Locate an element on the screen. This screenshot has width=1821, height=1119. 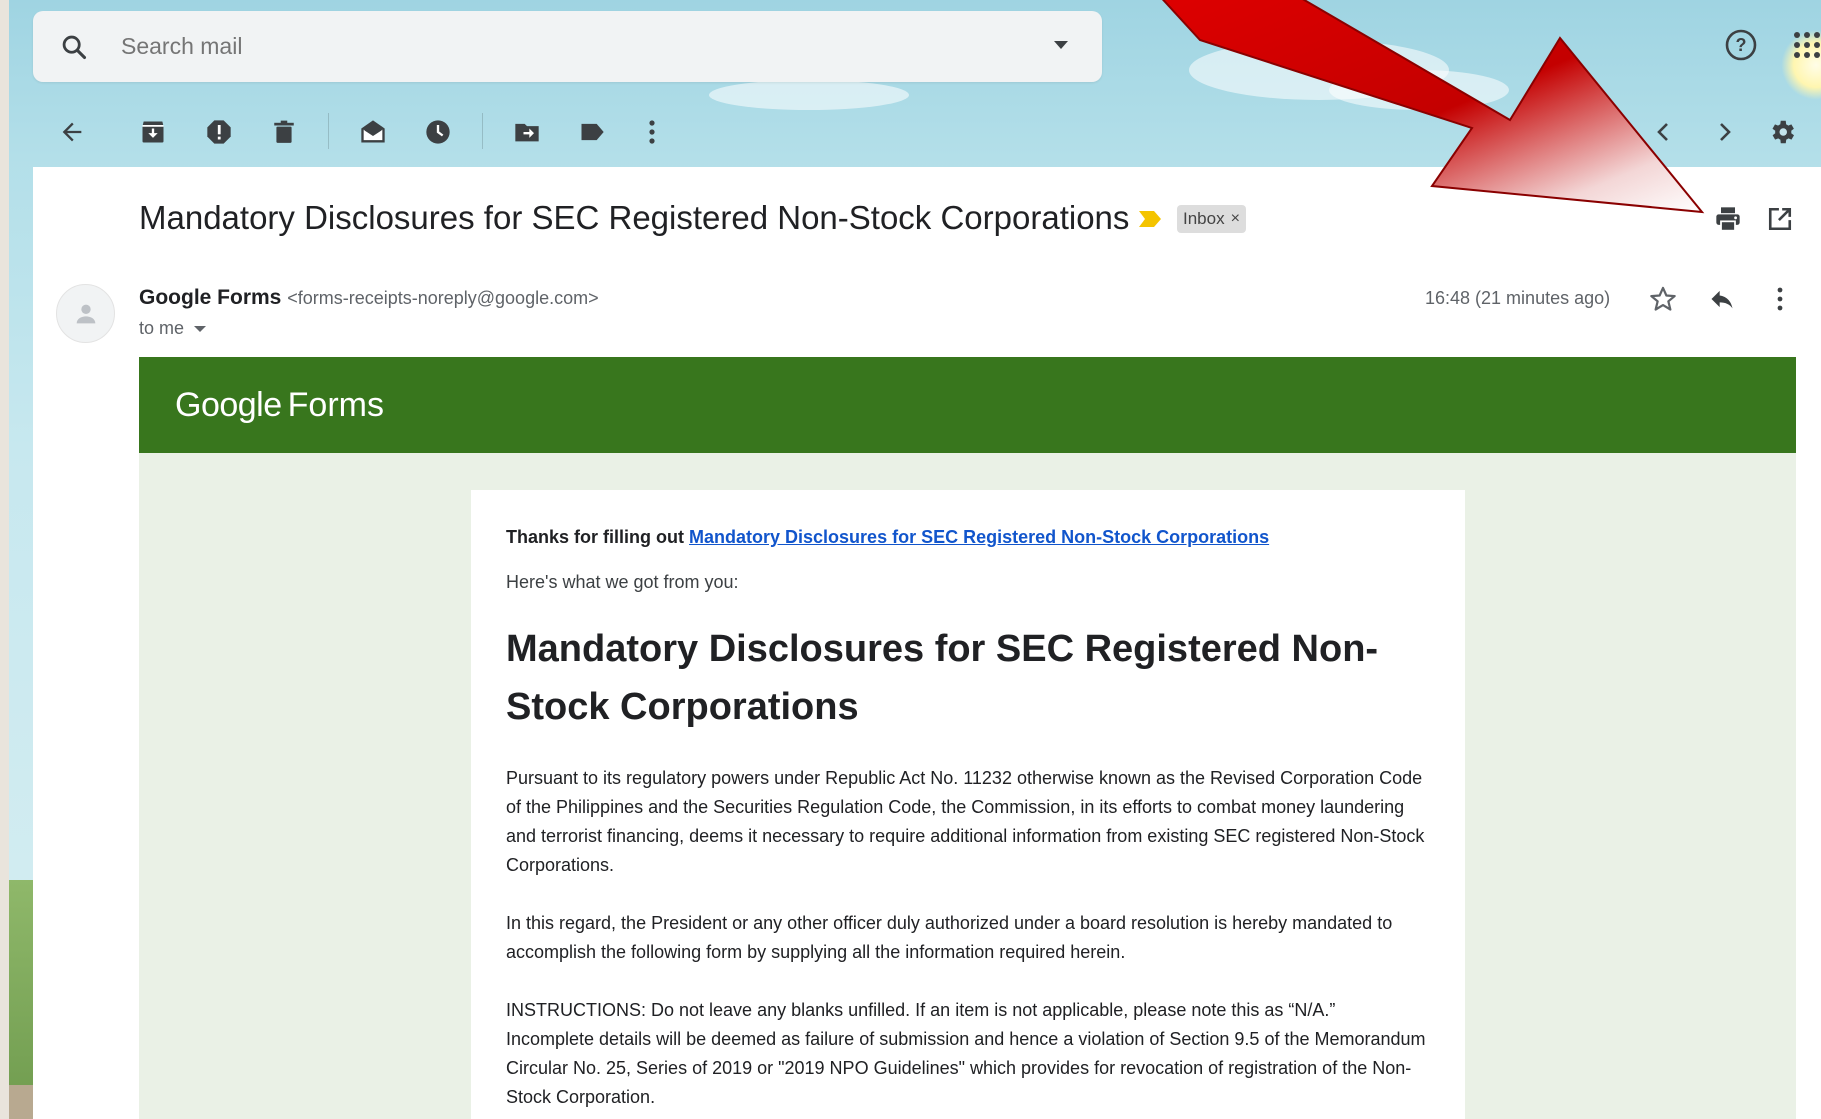
inbox-label: Inbox is located at coordinates (1204, 219).